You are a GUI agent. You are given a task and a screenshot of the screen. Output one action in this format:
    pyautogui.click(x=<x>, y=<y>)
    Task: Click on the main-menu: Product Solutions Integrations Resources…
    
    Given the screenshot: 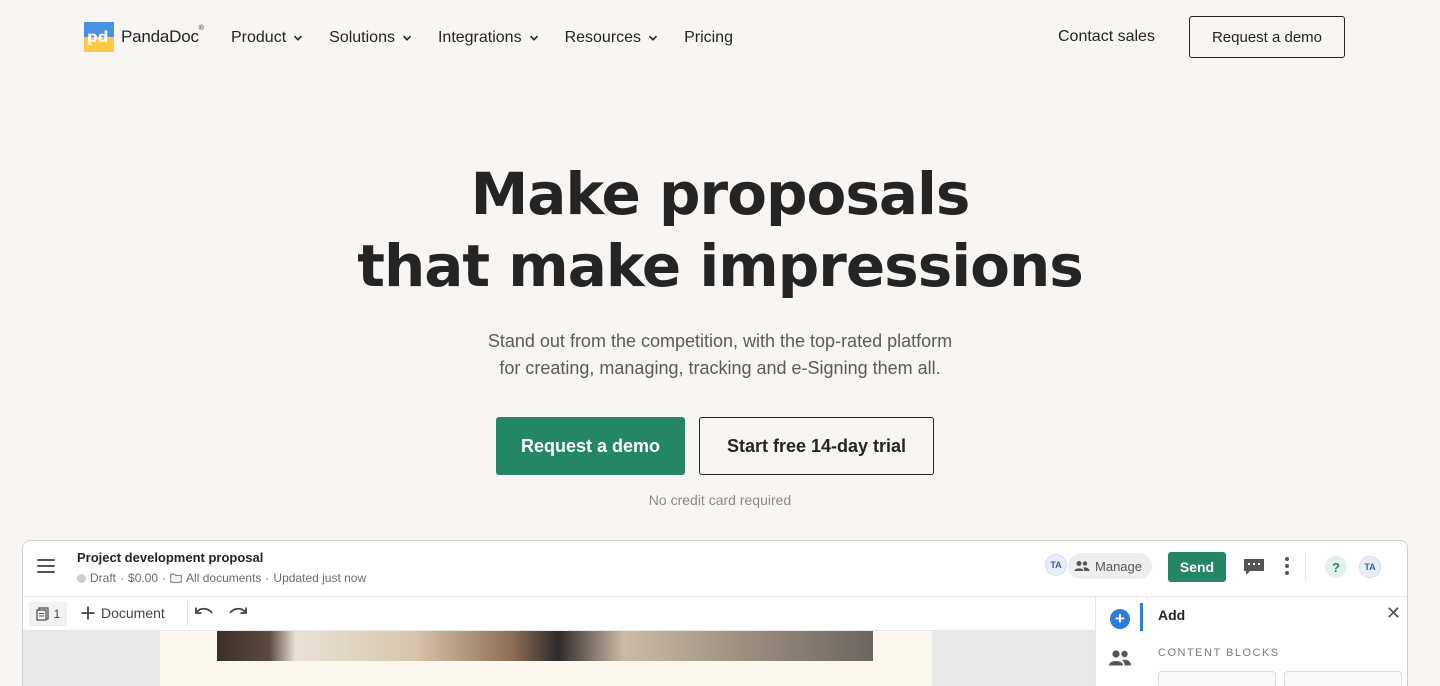 What is the action you would take?
    pyautogui.click(x=495, y=38)
    